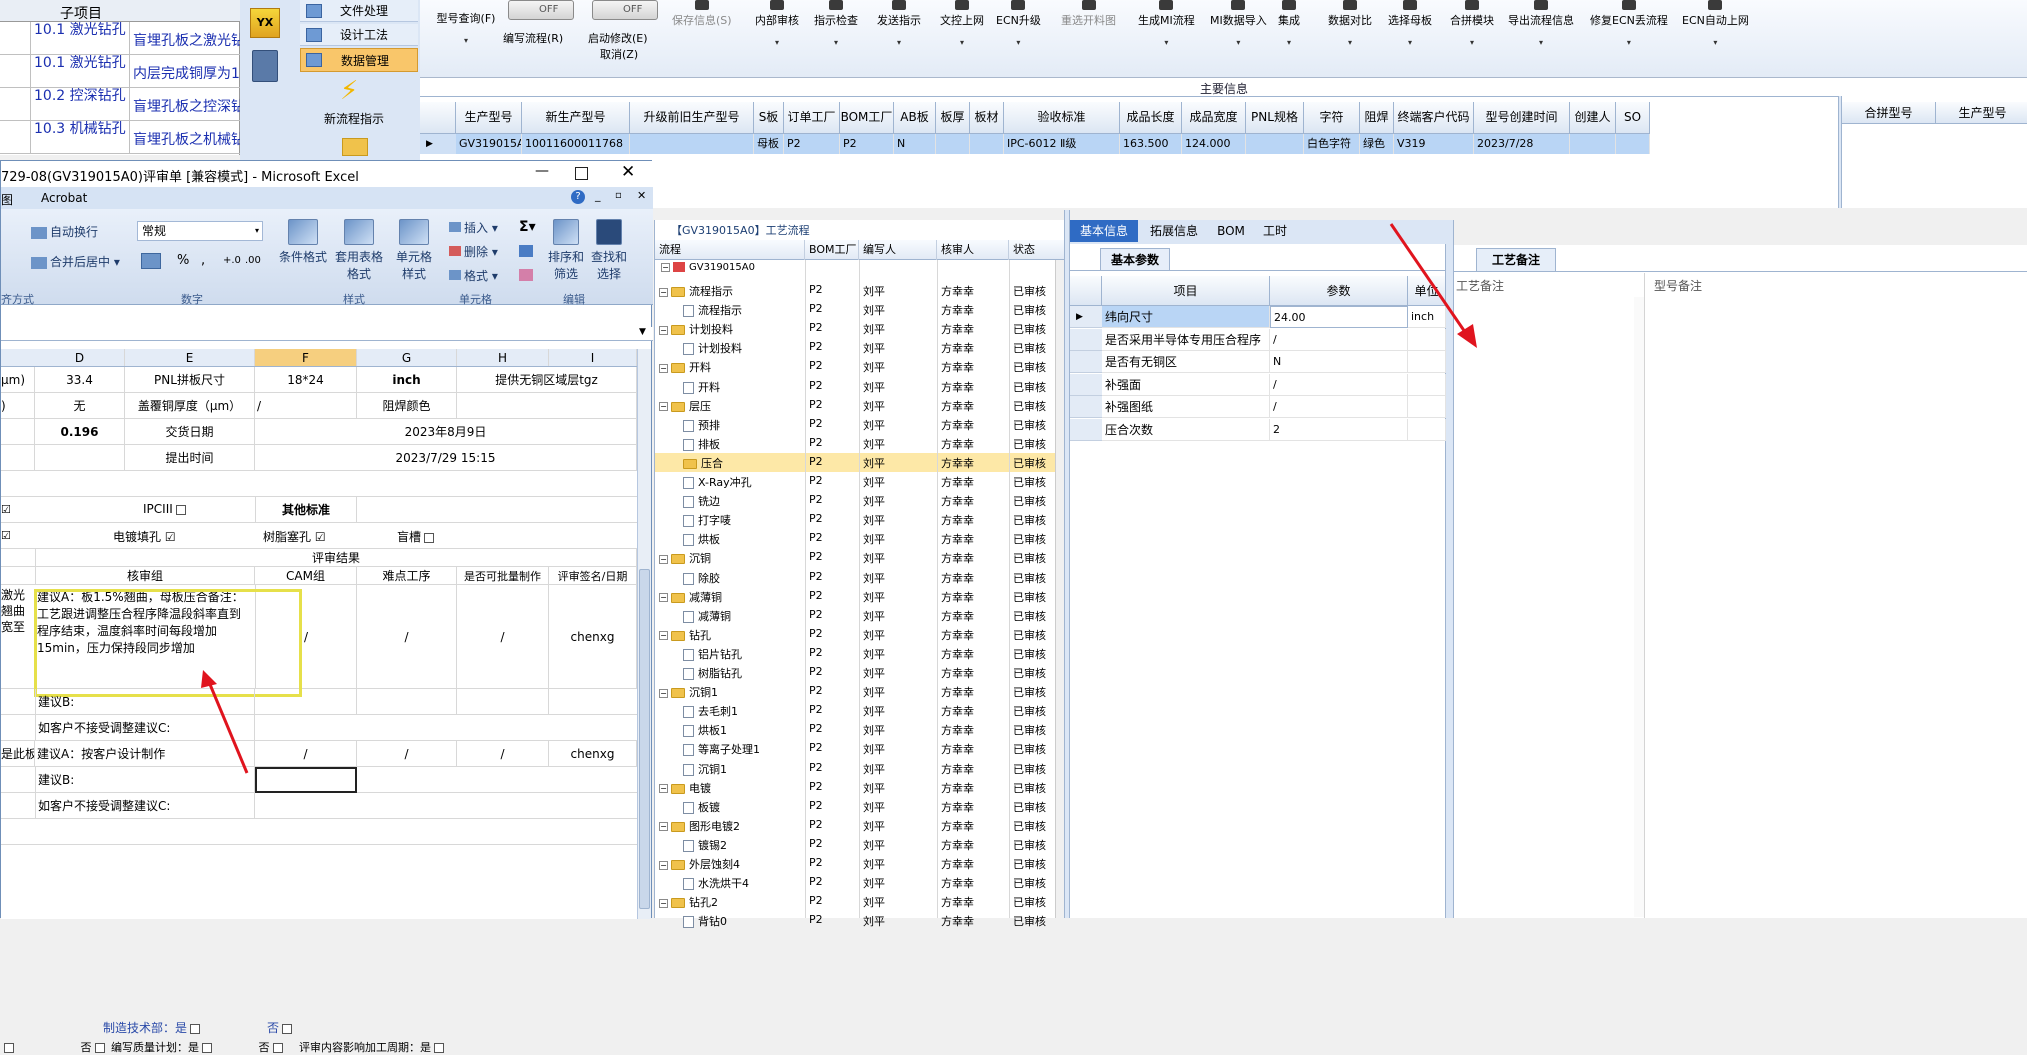 The width and height of the screenshot is (2027, 1055). What do you see at coordinates (860, 309) in the screenshot?
I see `flow-row: 流程指示 P2 刘平 方幸幸 已审核` at bounding box center [860, 309].